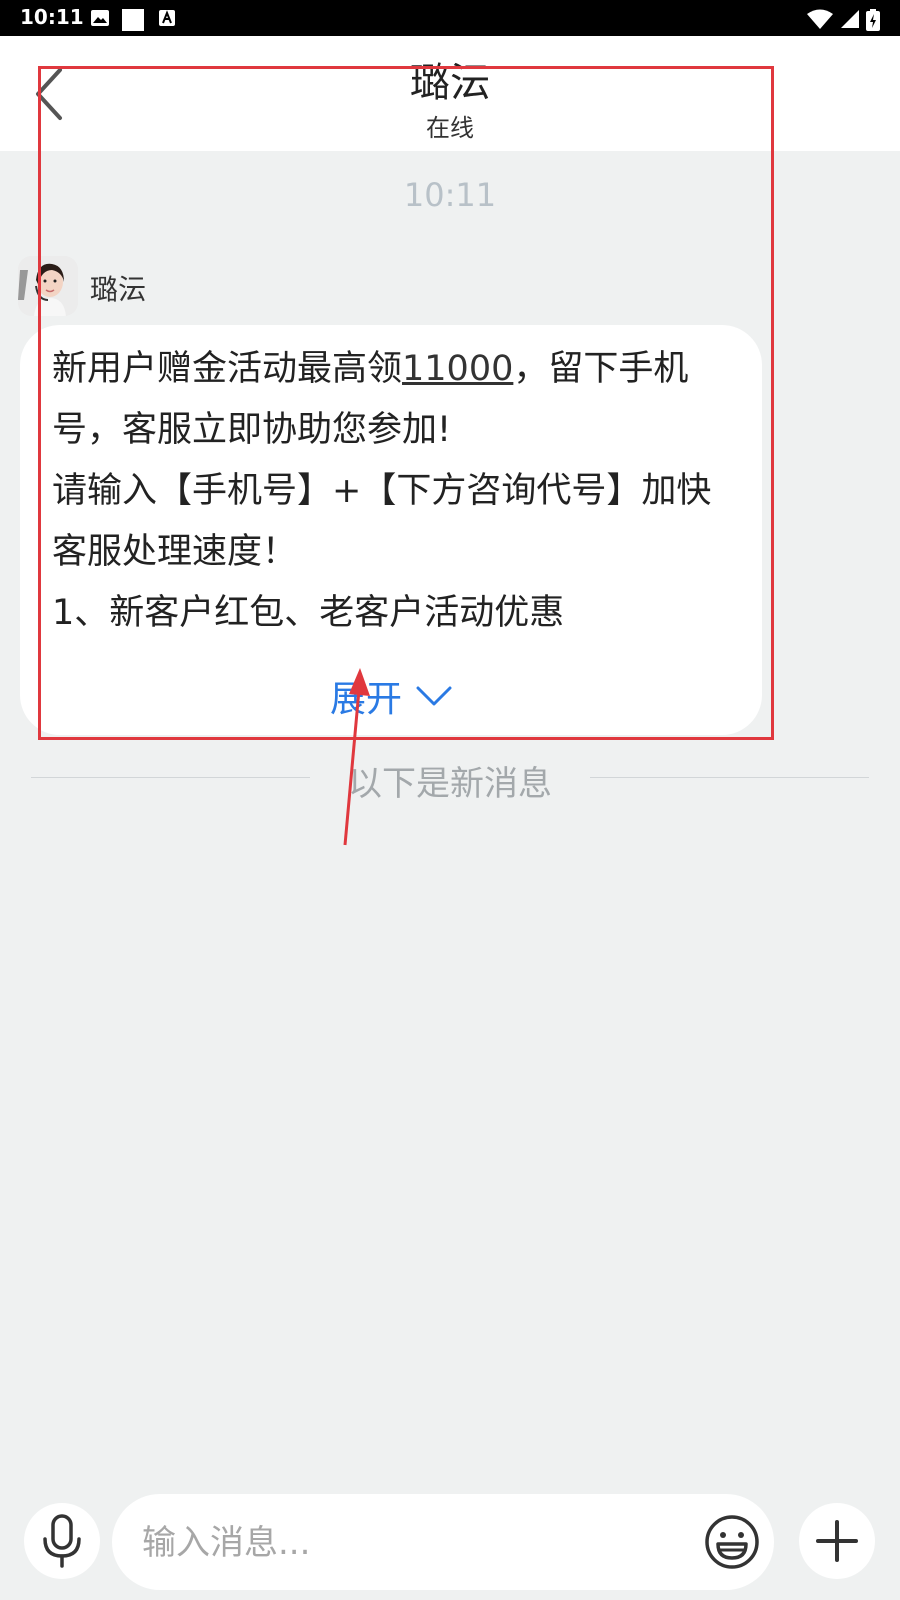 The image size is (900, 1600). Describe the element at coordinates (434, 696) in the screenshot. I see `chevron-down-icon` at that location.